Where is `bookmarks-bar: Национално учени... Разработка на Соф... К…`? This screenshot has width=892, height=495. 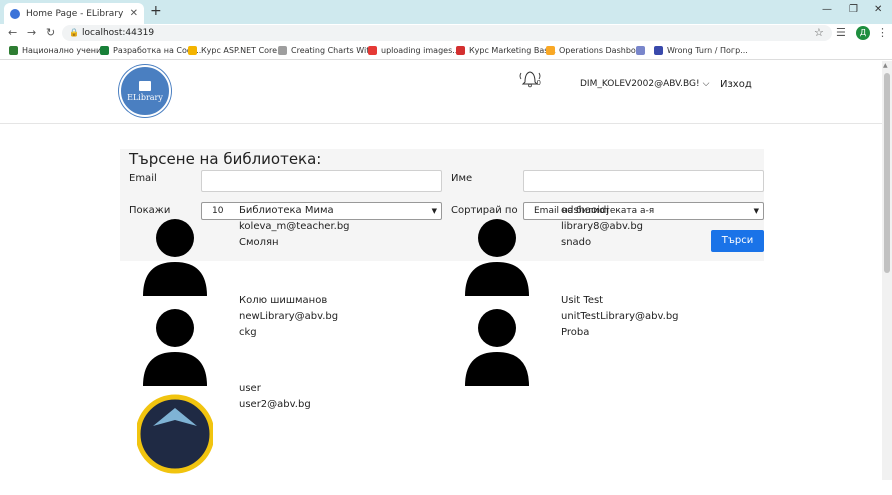
bookmarks-bar: Национално учени... Разработка на Соф... К… is located at coordinates (446, 51).